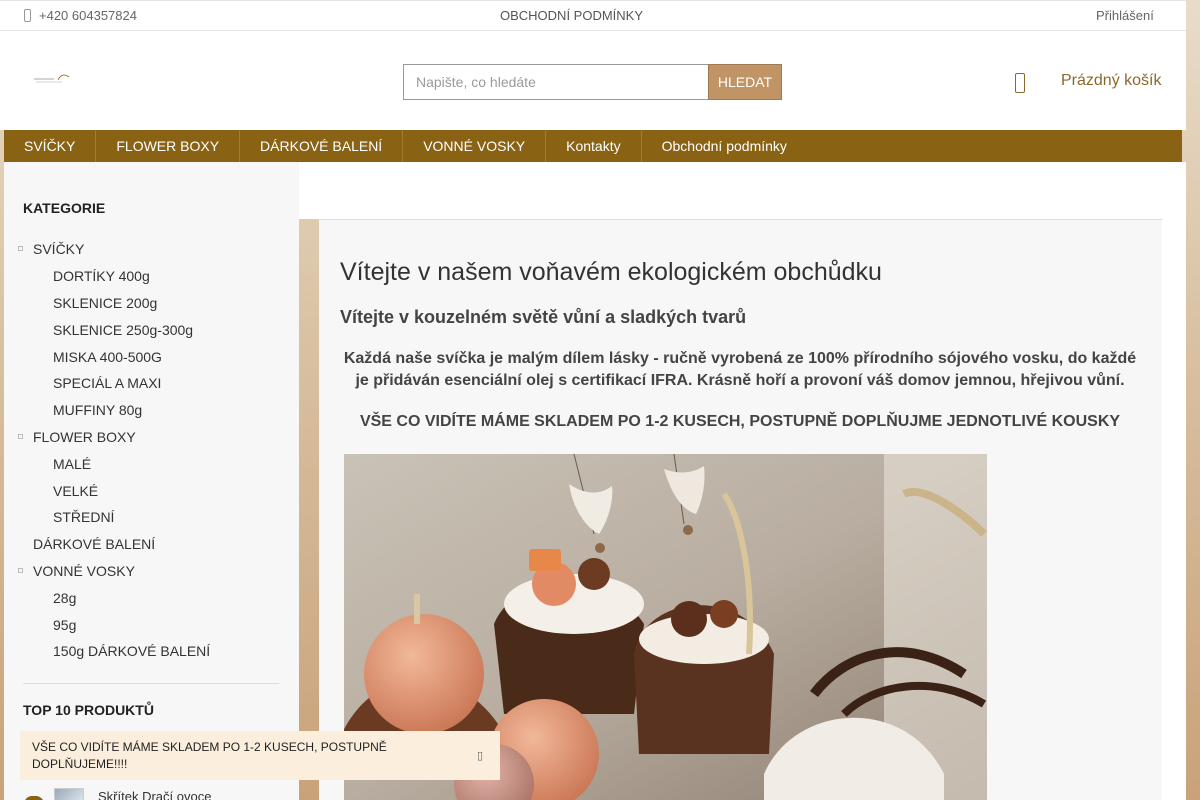  Describe the element at coordinates (475, 146) in the screenshot. I see `nav-item-vonne-vosky: VONNÉ VOSKY` at that location.